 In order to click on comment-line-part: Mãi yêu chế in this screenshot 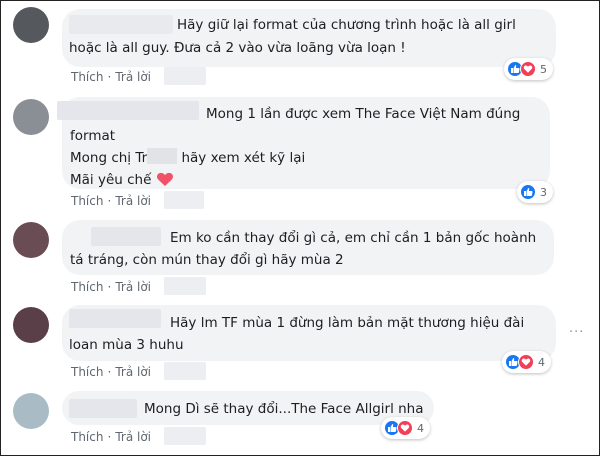, I will do `click(111, 180)`.